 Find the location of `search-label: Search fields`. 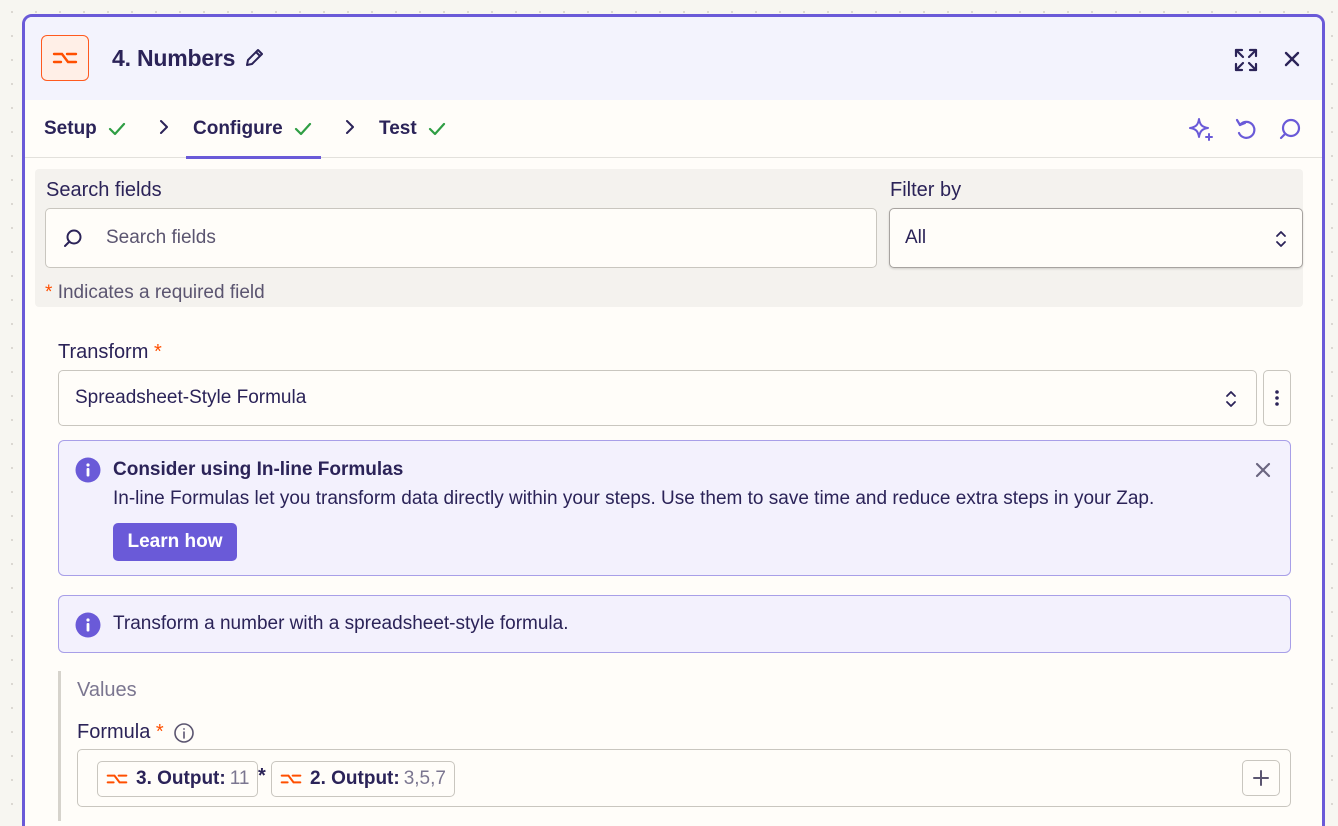

search-label: Search fields is located at coordinates (104, 190).